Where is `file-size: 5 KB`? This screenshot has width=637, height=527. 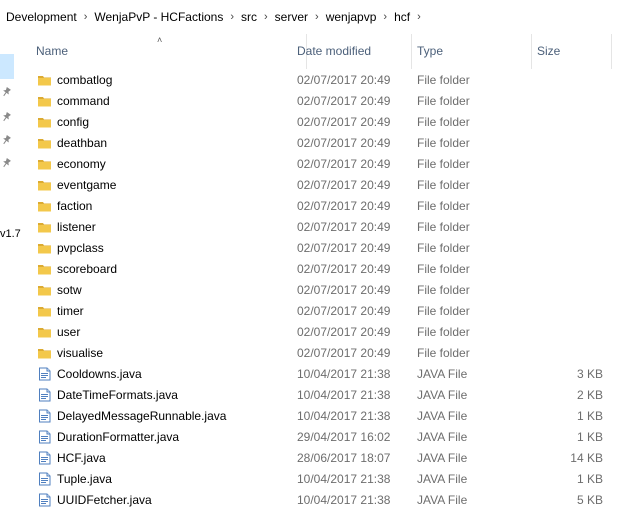
file-size: 5 KB is located at coordinates (589, 500).